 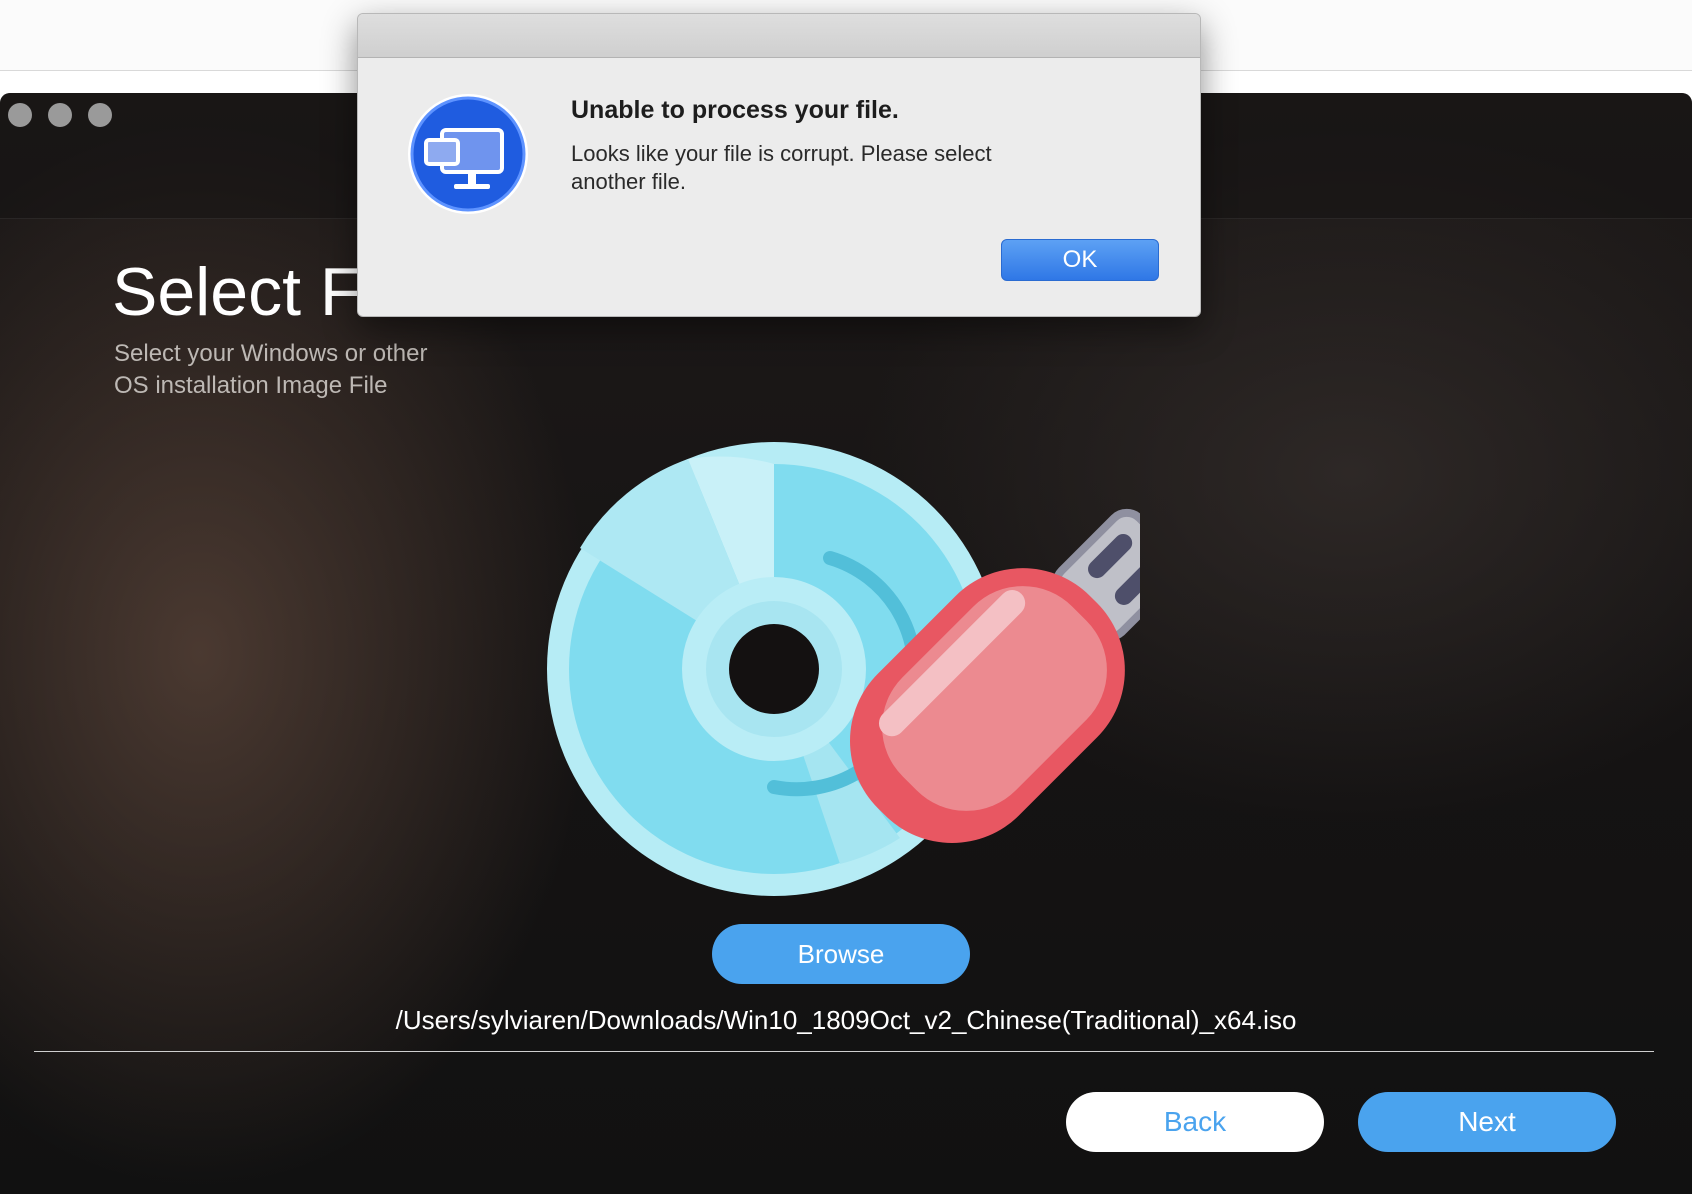 What do you see at coordinates (1487, 1122) in the screenshot?
I see `next-button: Next` at bounding box center [1487, 1122].